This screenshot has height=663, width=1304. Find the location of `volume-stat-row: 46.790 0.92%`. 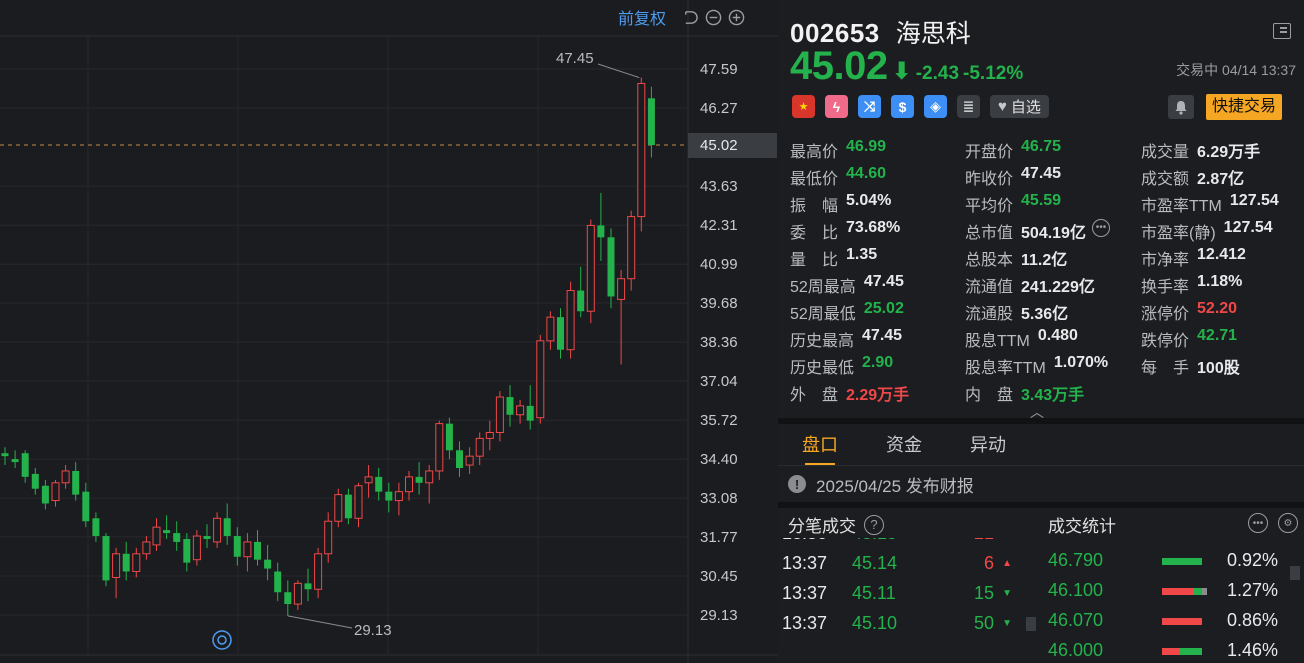

volume-stat-row: 46.790 0.92% is located at coordinates (1168, 561).